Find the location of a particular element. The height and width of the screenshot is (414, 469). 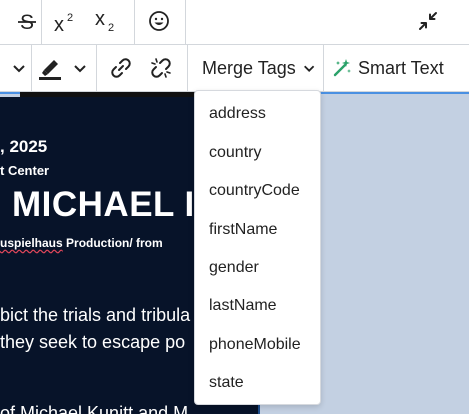

merge-tags-label: Merge Tags is located at coordinates (249, 67).